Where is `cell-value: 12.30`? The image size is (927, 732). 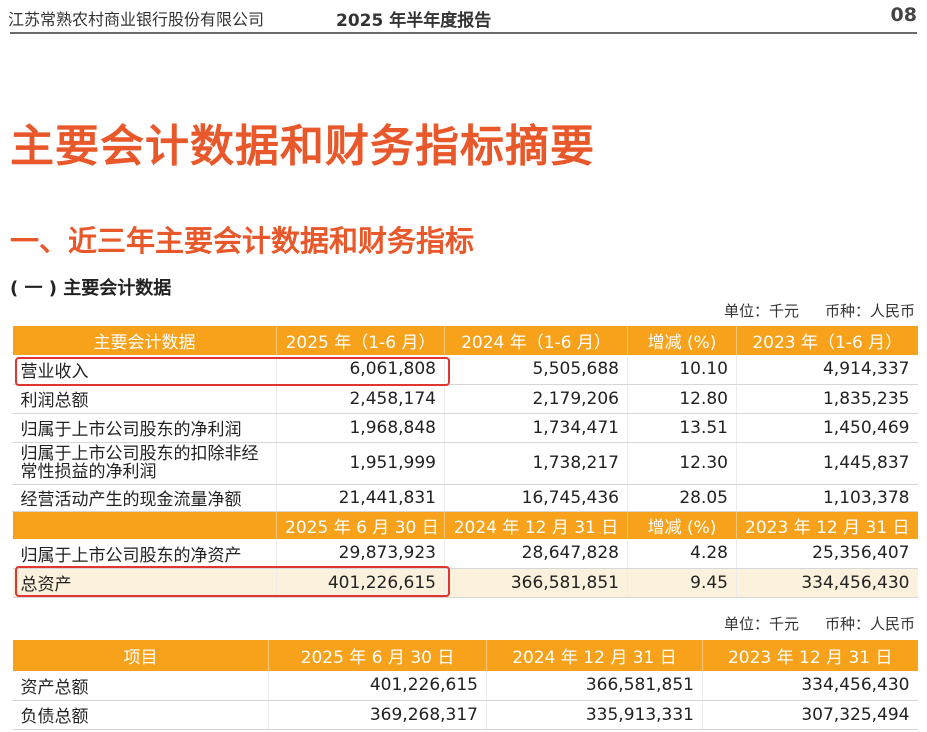
cell-value: 12.30 is located at coordinates (682, 463).